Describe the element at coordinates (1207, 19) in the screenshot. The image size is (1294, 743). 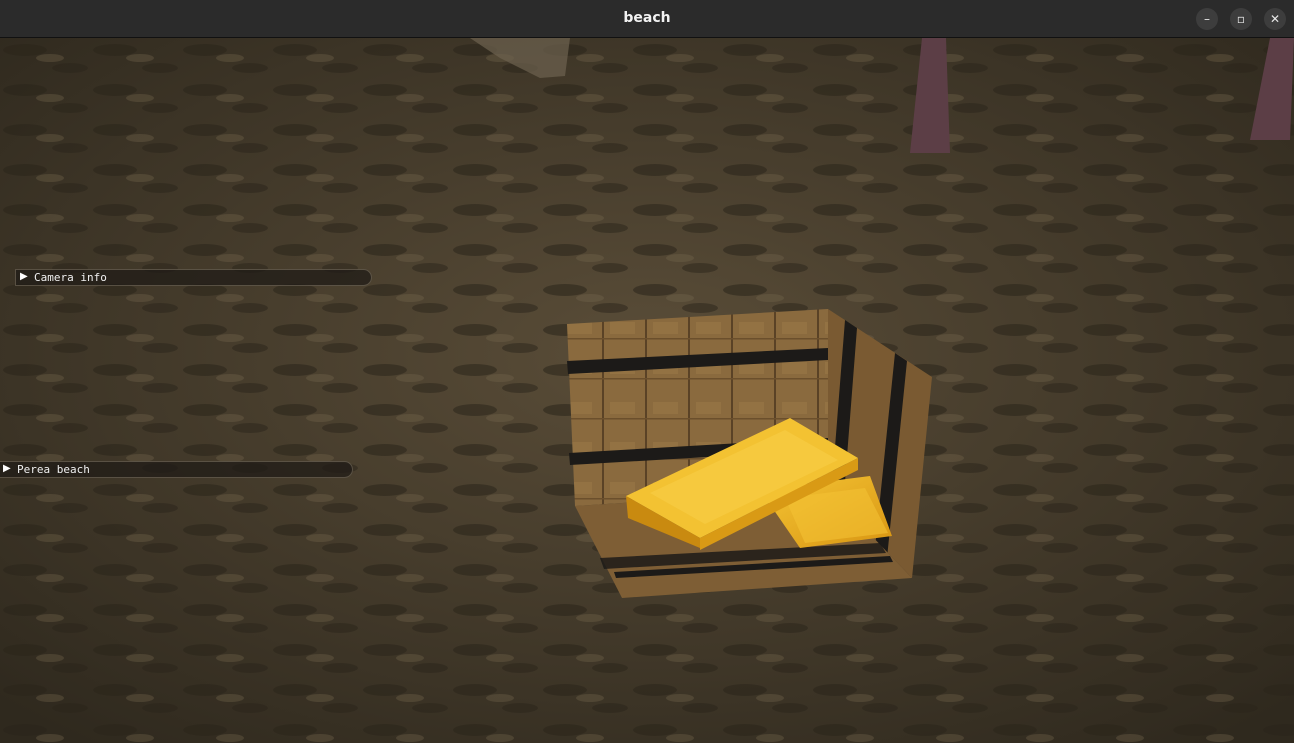
I see `minimize-button: –` at that location.